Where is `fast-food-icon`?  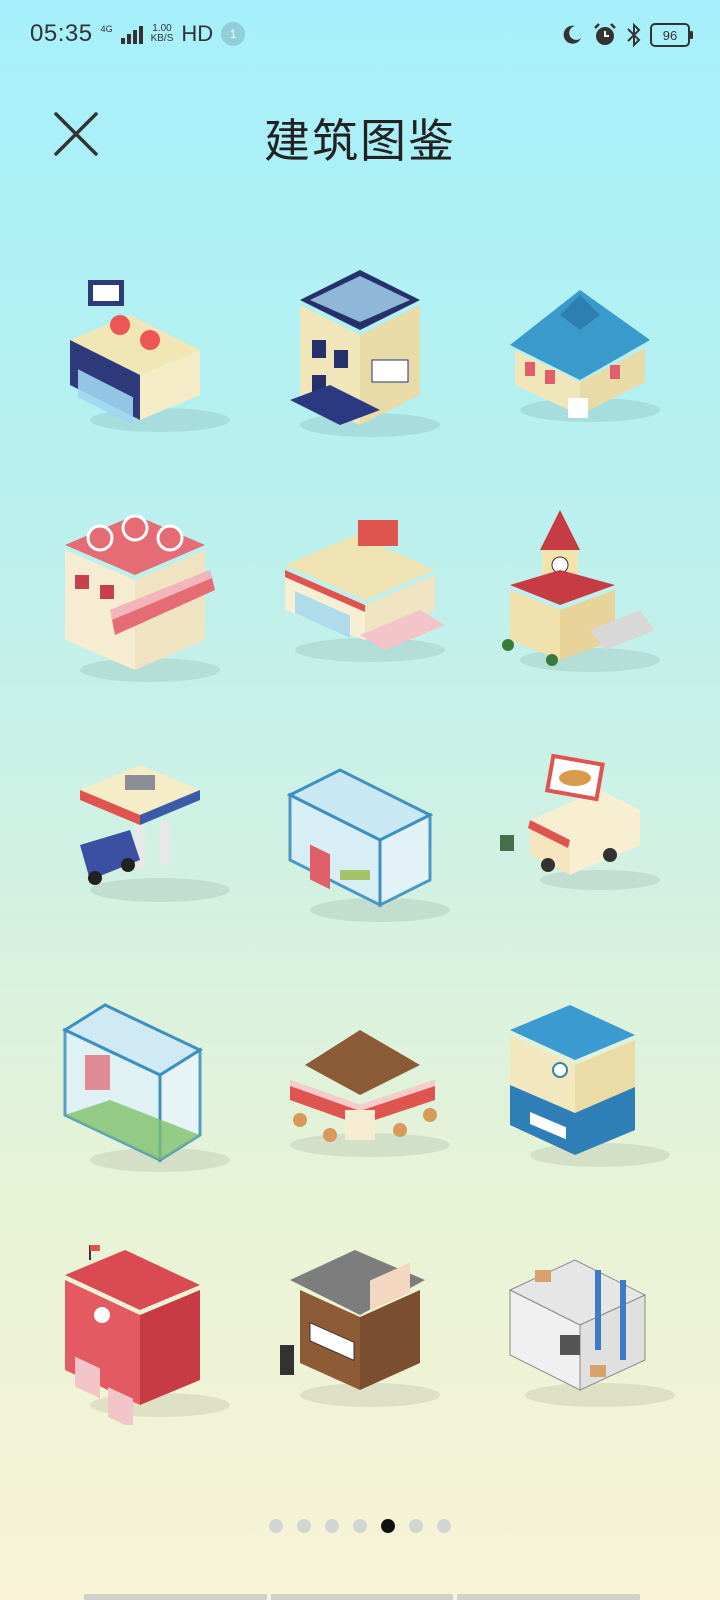
fast-food-icon is located at coordinates (365, 591).